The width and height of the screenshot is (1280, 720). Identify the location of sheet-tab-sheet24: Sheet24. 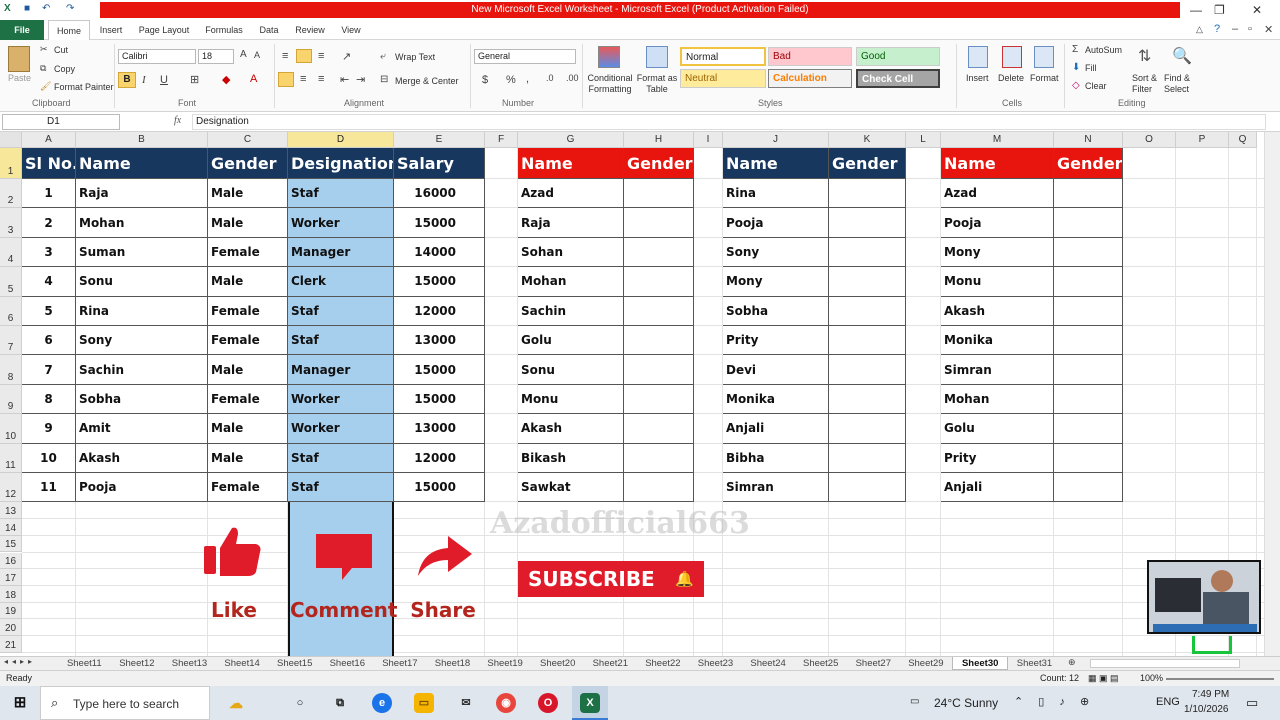
(768, 663).